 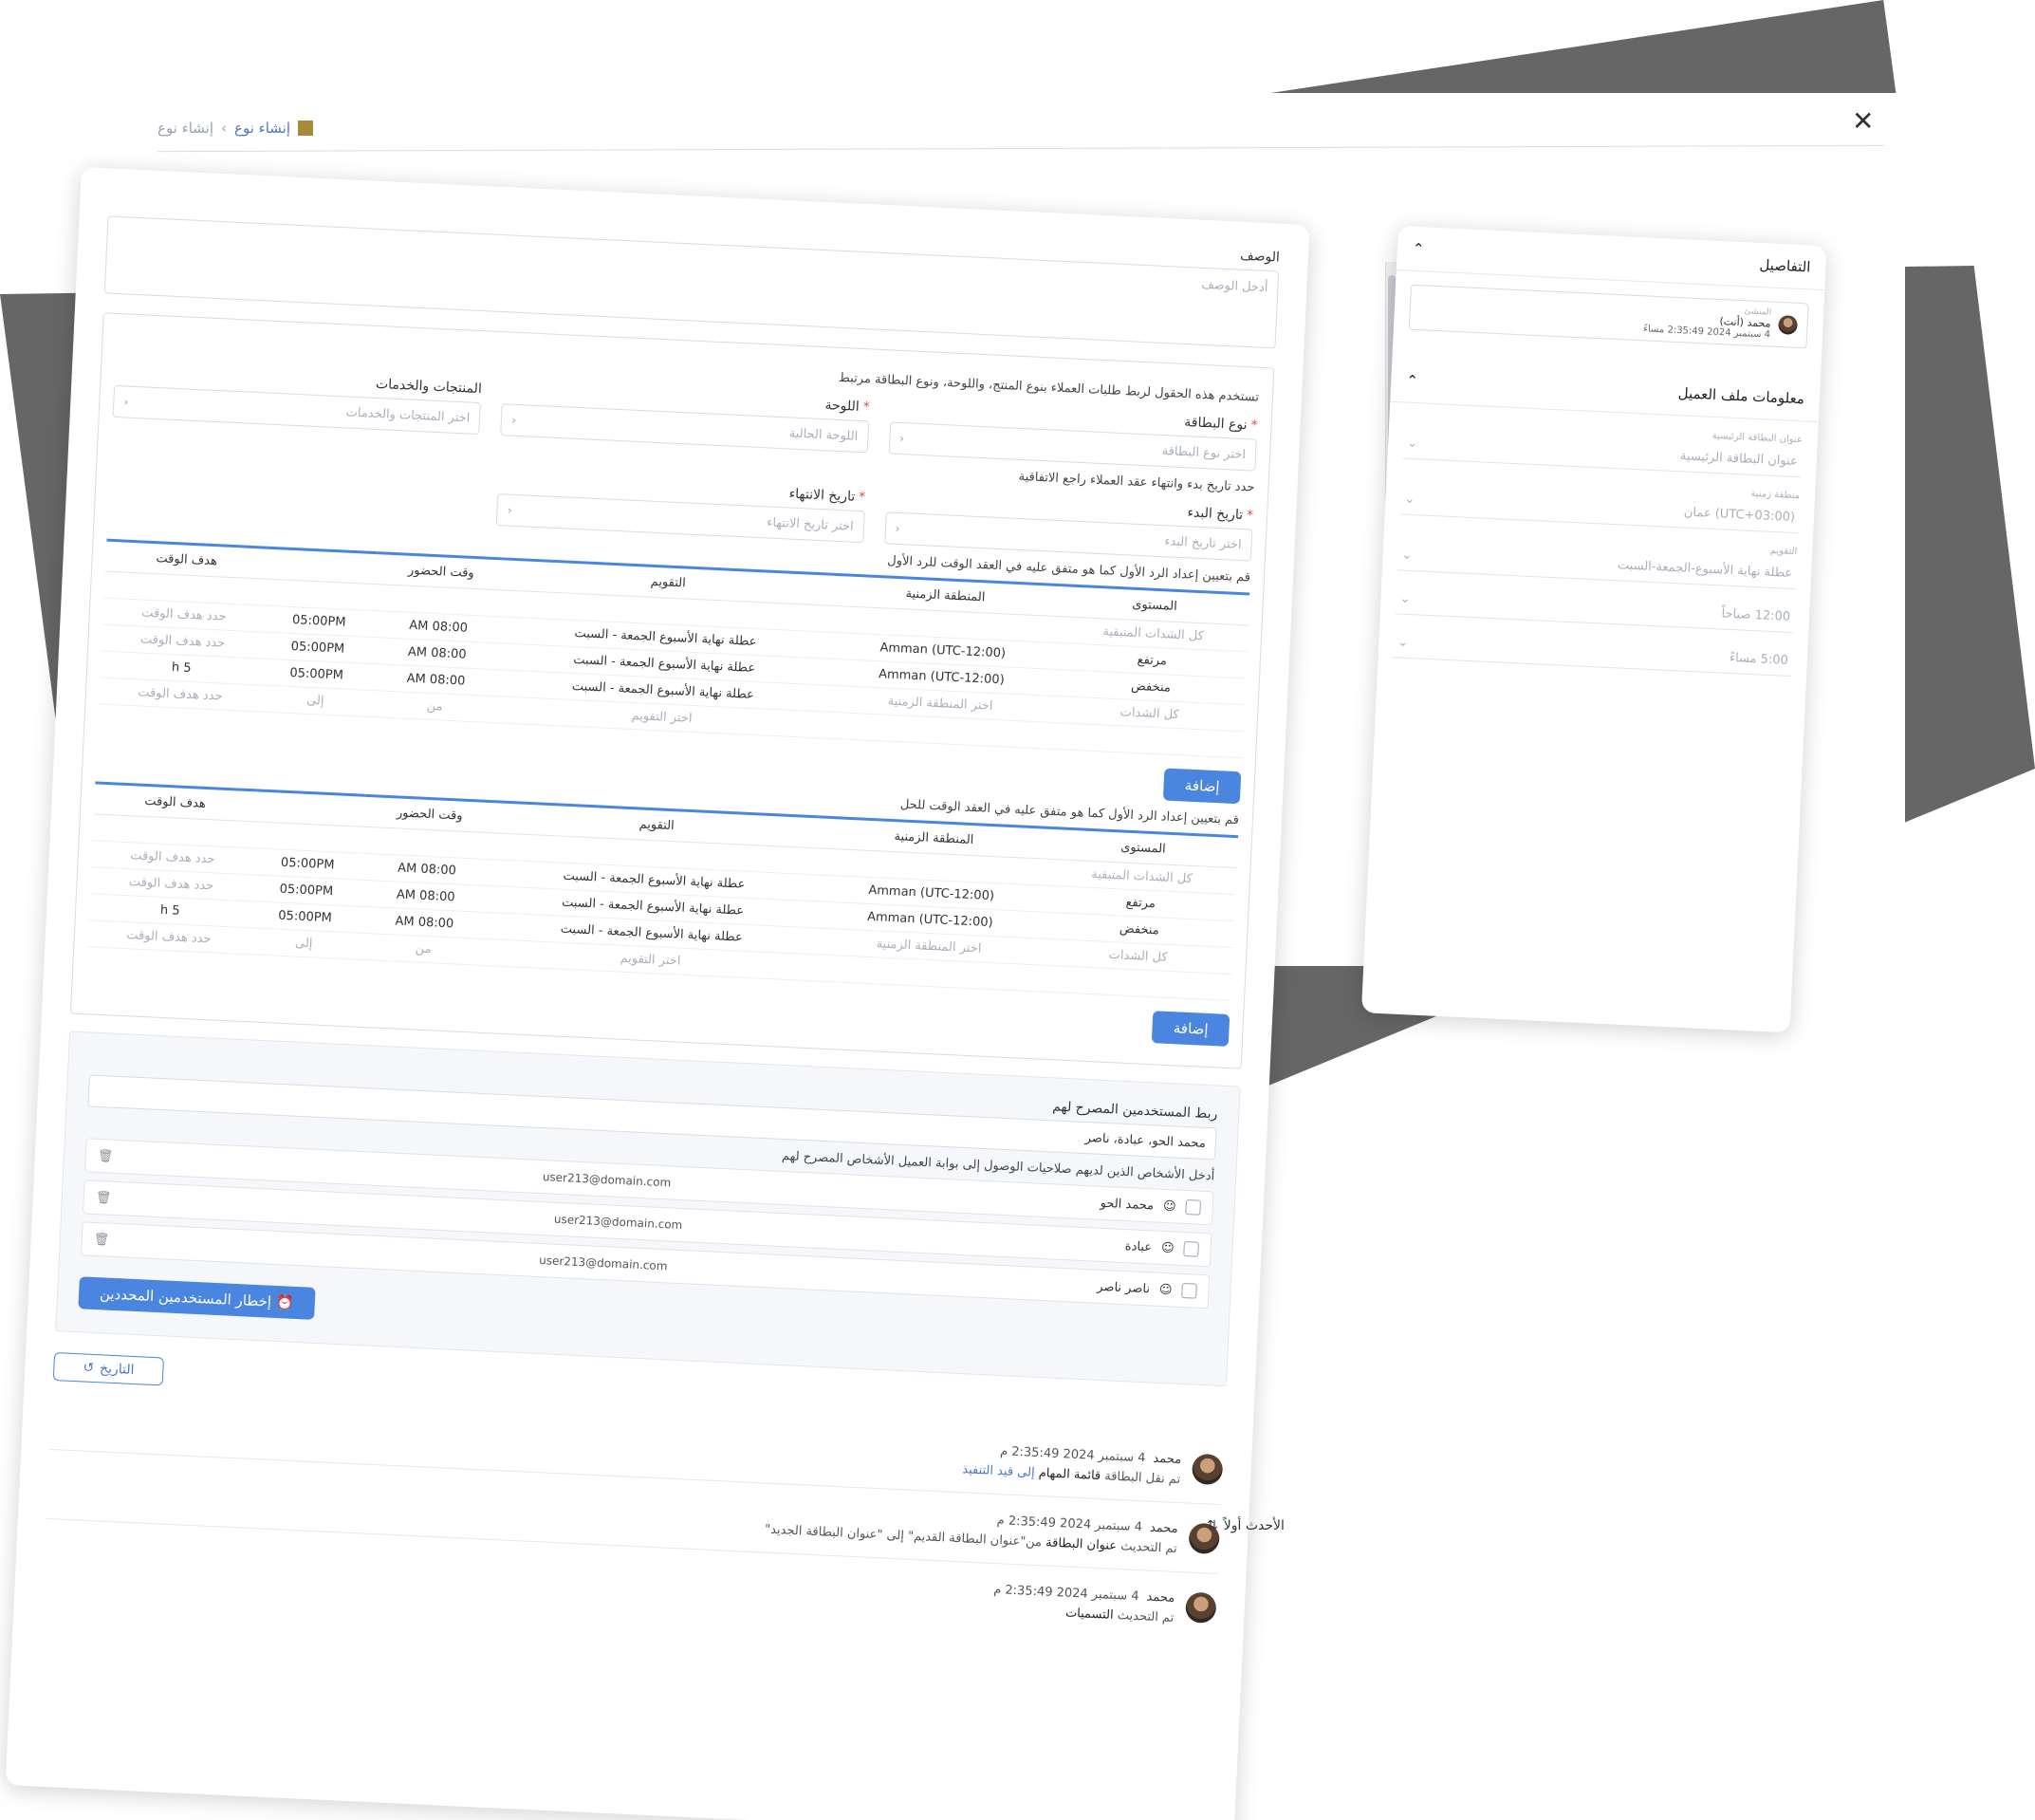 What do you see at coordinates (185, 128) in the screenshot?
I see `breadcrumb-parent: إنشاء نوع` at bounding box center [185, 128].